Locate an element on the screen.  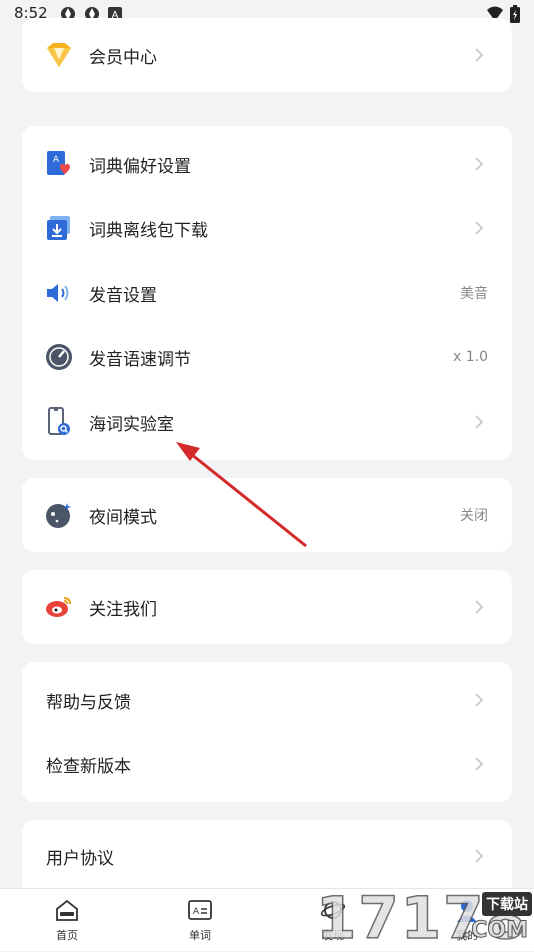
tab-words: A 单词 is located at coordinates (200, 922).